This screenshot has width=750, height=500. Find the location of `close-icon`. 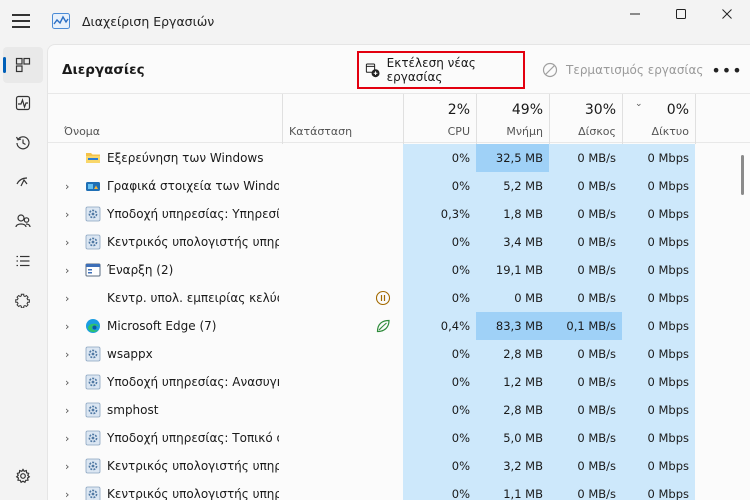

close-icon is located at coordinates (727, 14).